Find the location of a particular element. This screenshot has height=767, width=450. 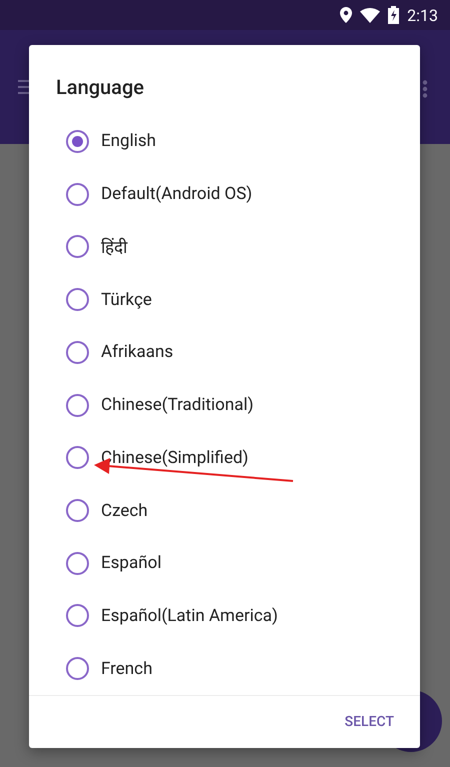

status-time: 2:13 is located at coordinates (422, 15).